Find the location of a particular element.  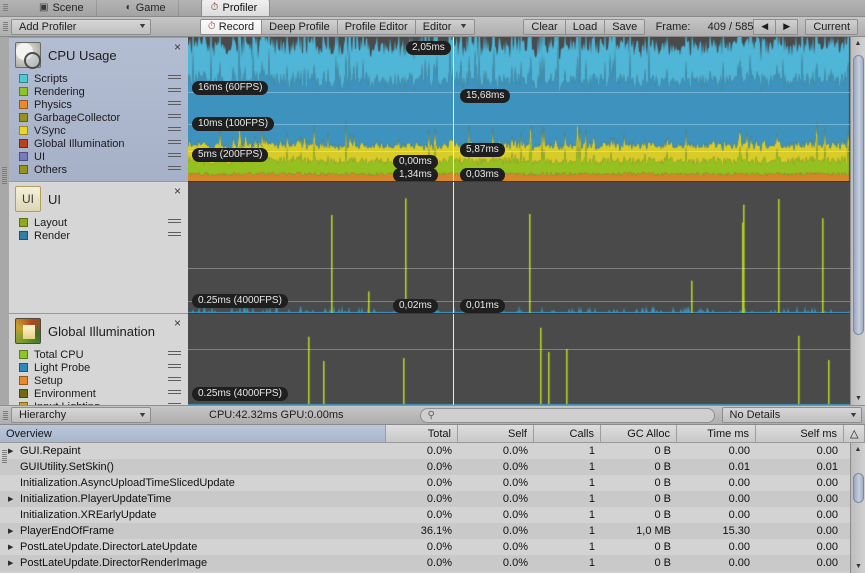

record-button: ⏱ Record is located at coordinates (231, 26).